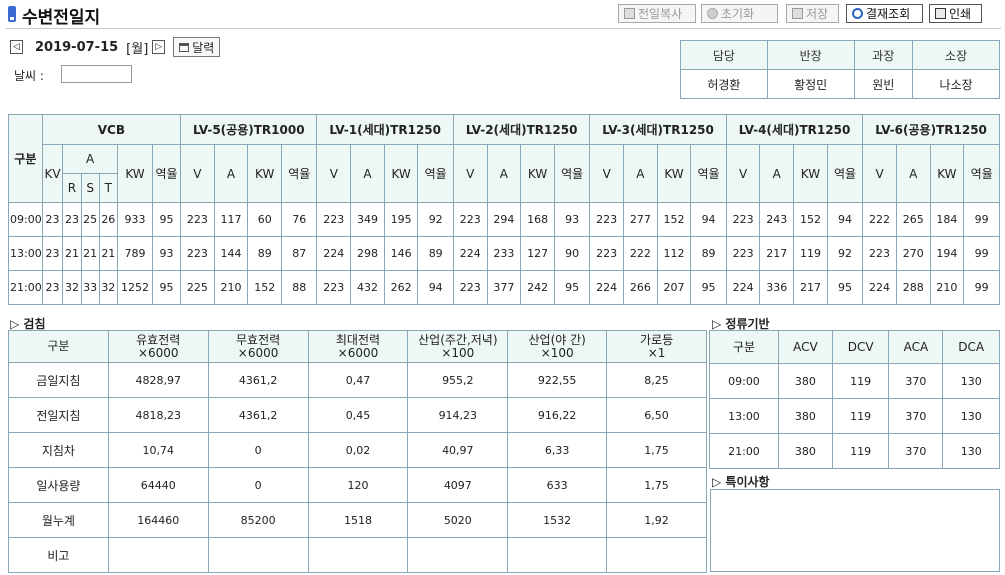 The image size is (1005, 575). I want to click on reading-cell: 117, so click(231, 219).